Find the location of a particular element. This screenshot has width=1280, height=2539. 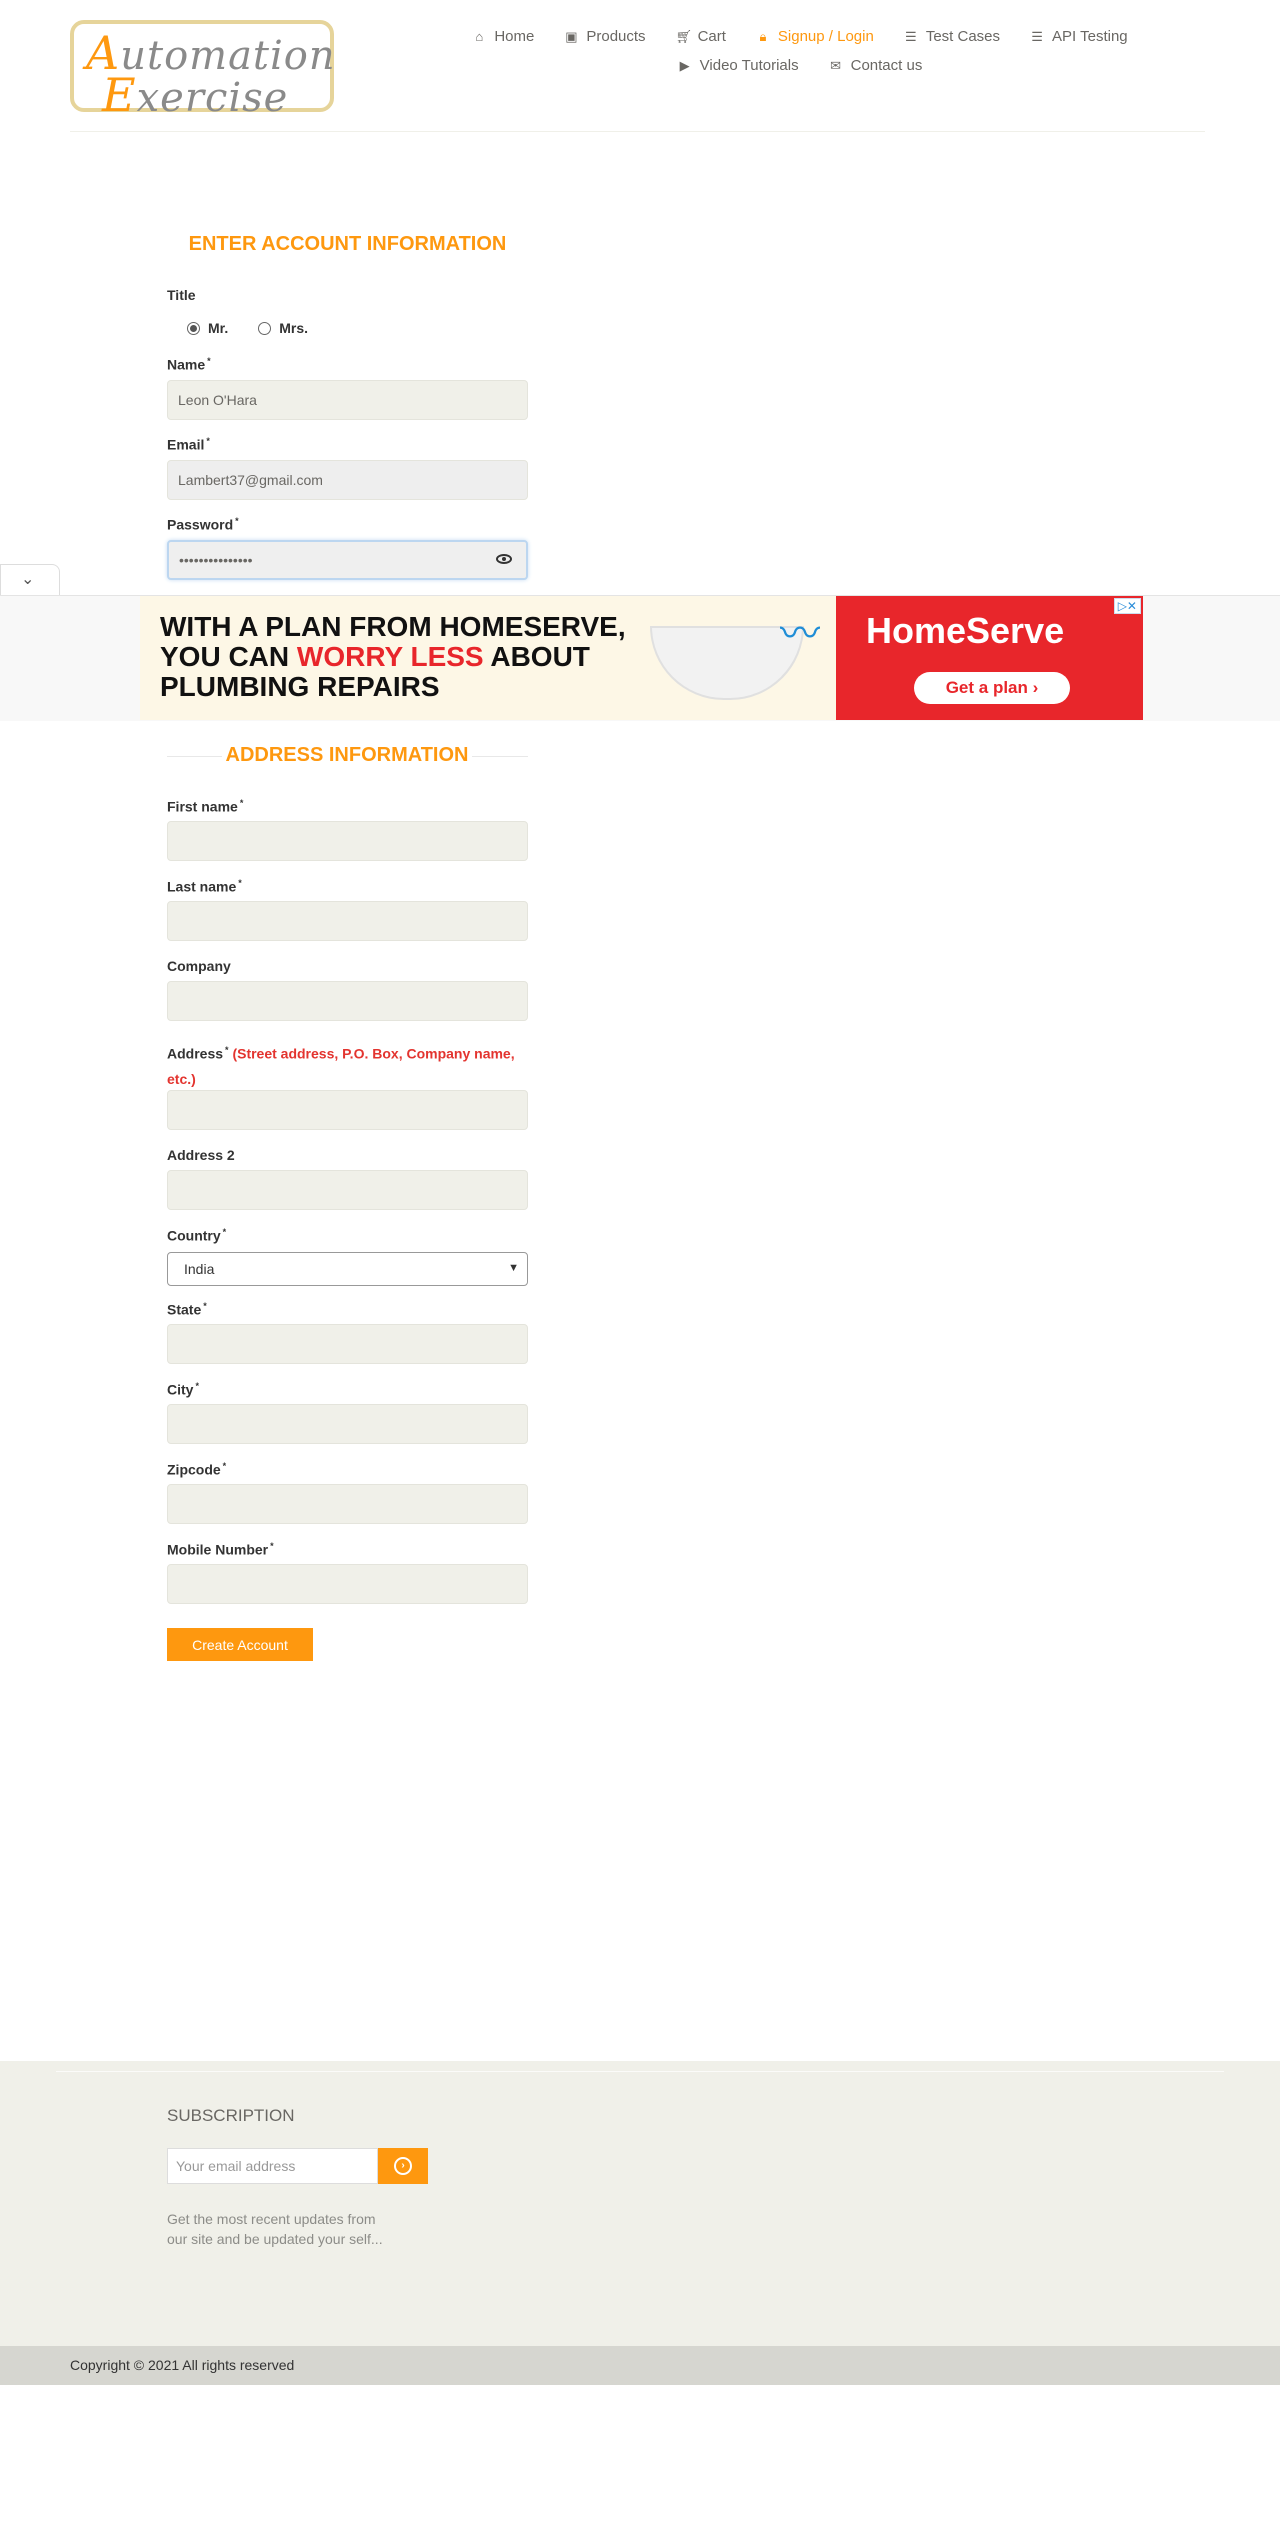

last-name-label: Last name * is located at coordinates (204, 886).